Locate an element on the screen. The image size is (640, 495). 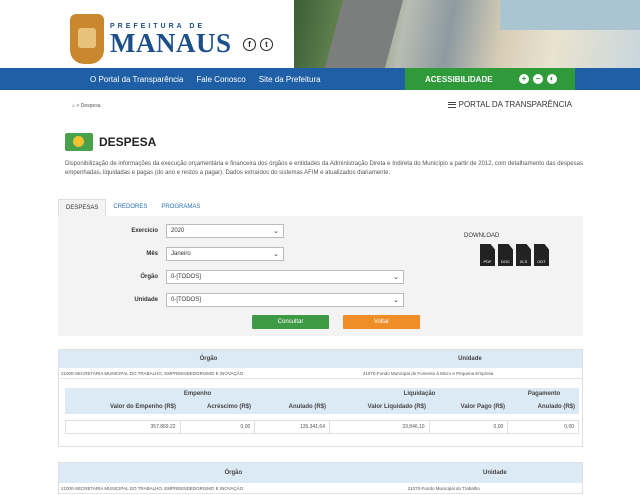
doc-file-icon: DOC is located at coordinates (505, 255).